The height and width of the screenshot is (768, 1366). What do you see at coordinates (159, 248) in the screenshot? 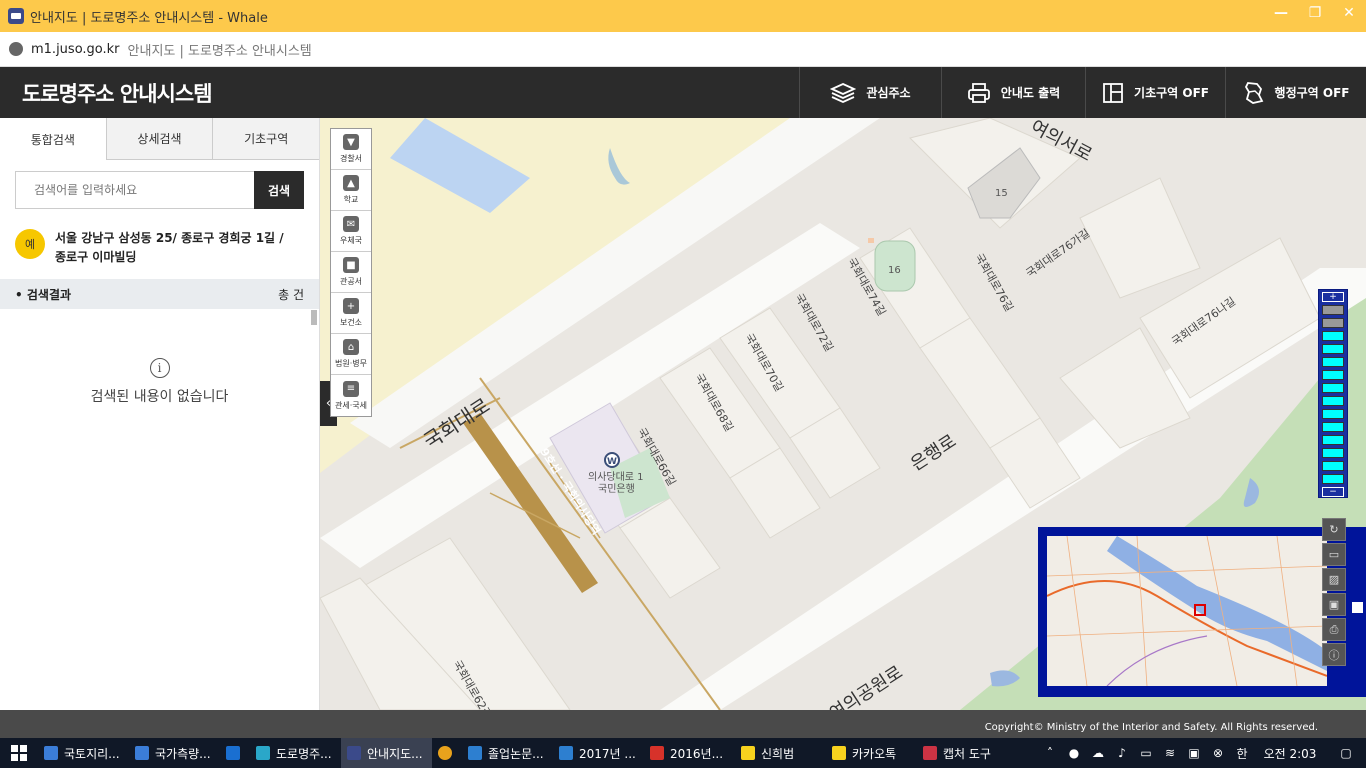
I see `search-example: 예 서울 강남구 삼성동 25/ 종로구 경희궁 1길 / 종로구 이마빌딩` at bounding box center [159, 248].